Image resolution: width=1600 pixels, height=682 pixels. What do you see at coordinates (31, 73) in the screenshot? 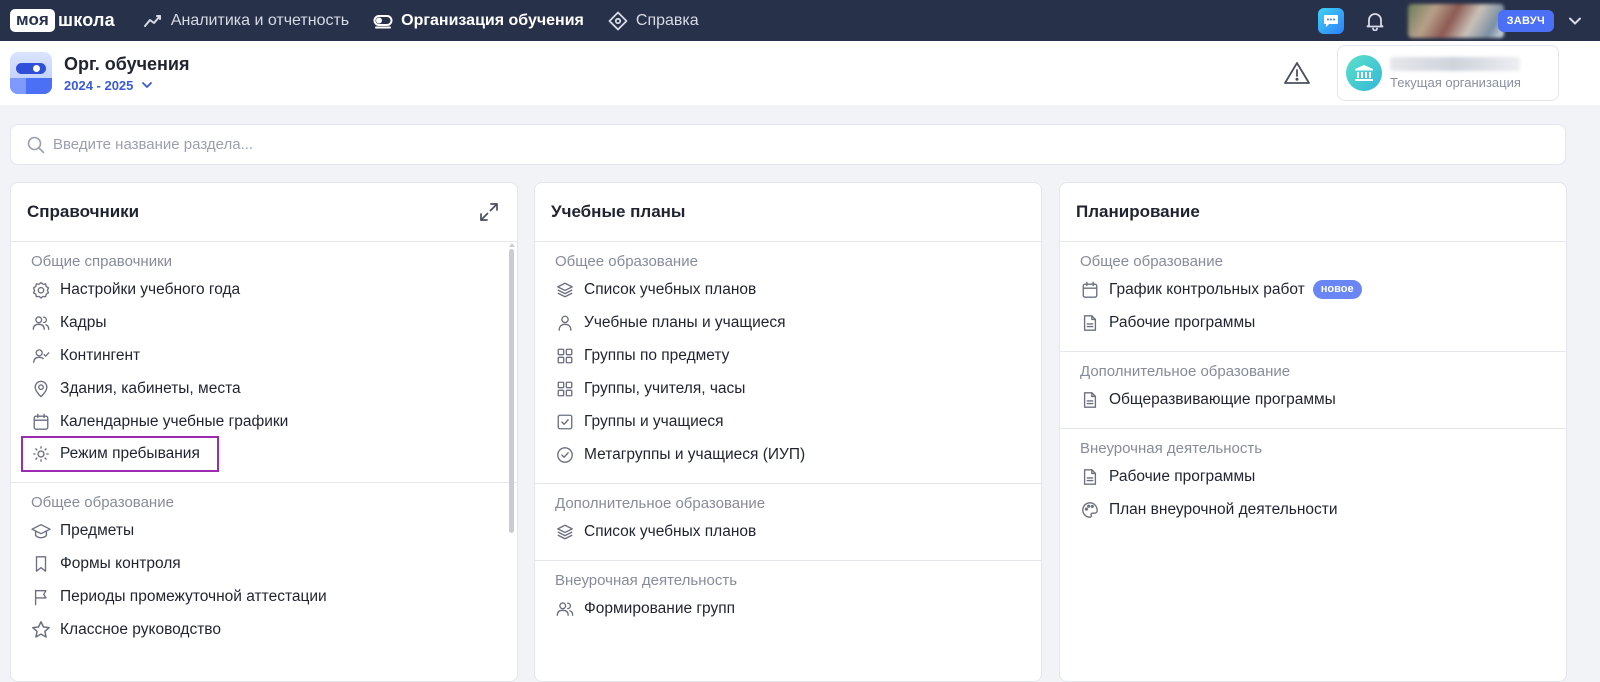
I see `module-icon` at bounding box center [31, 73].